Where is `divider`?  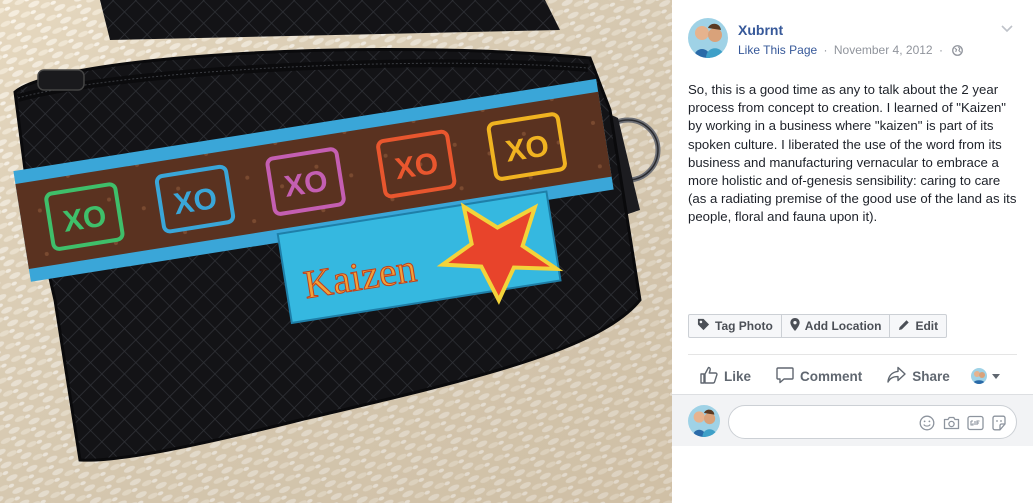
divider is located at coordinates (852, 354).